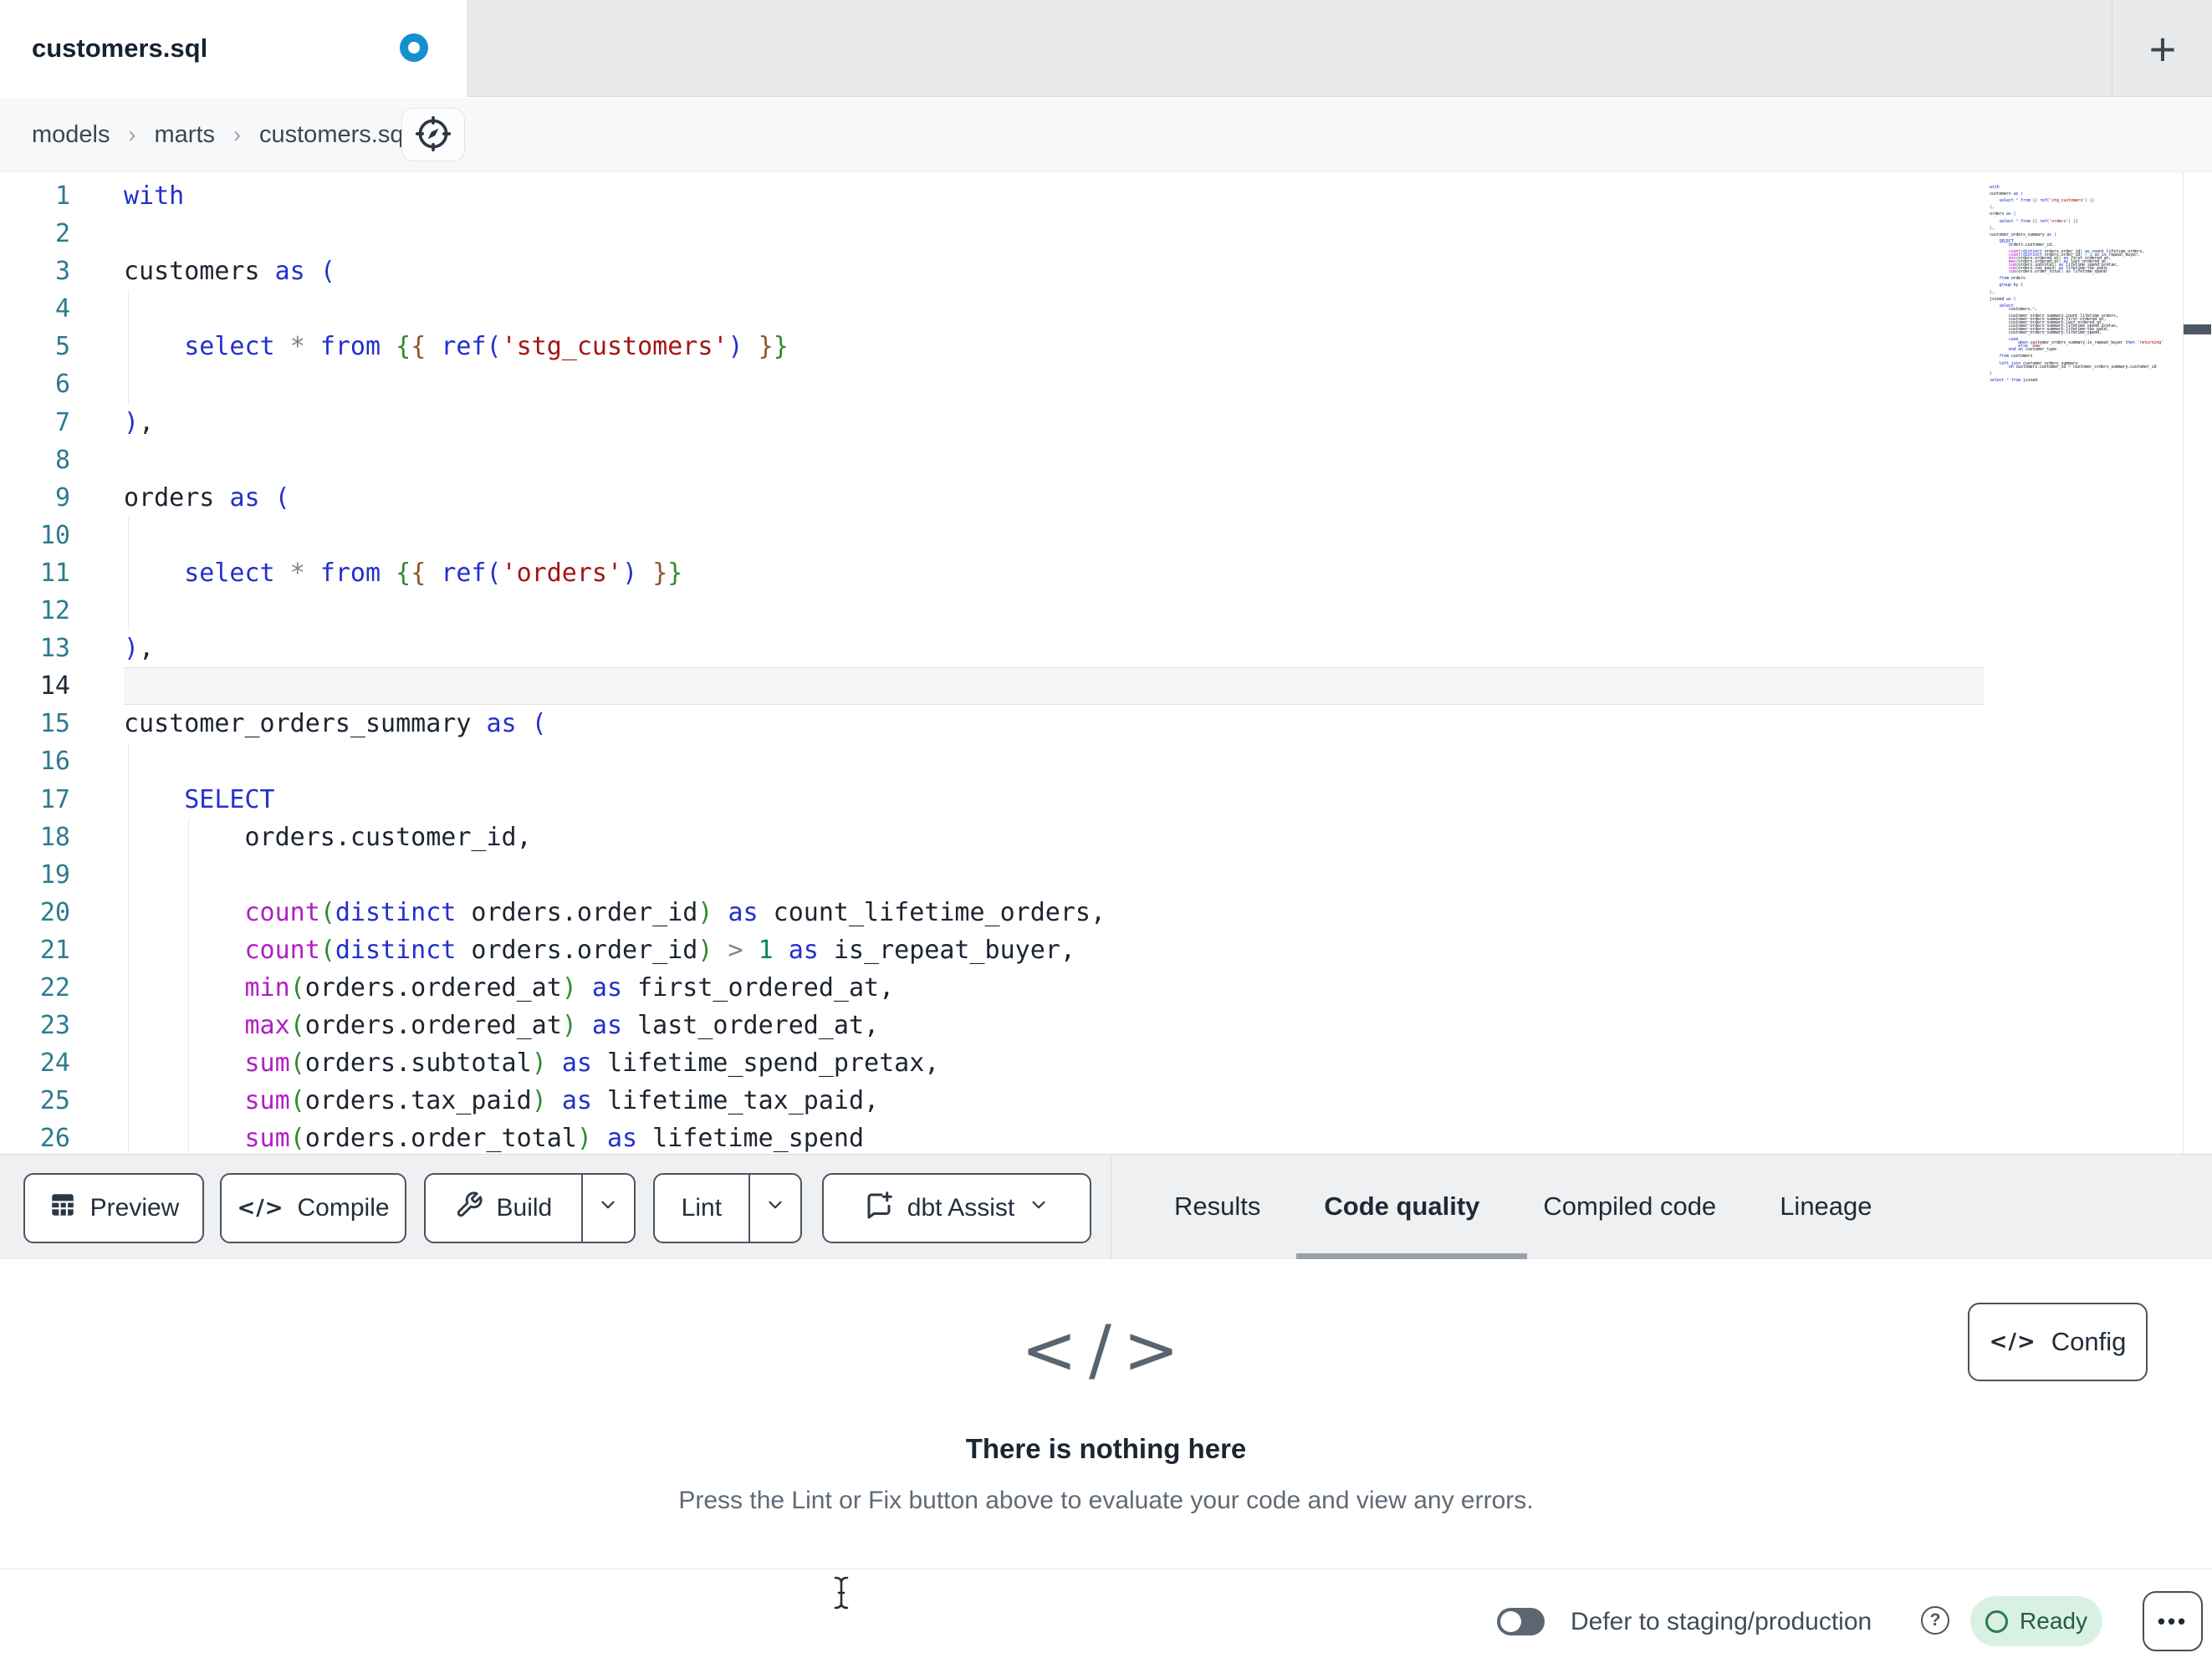  I want to click on breadcrumb: models › marts › customers.sql, so click(221, 134).